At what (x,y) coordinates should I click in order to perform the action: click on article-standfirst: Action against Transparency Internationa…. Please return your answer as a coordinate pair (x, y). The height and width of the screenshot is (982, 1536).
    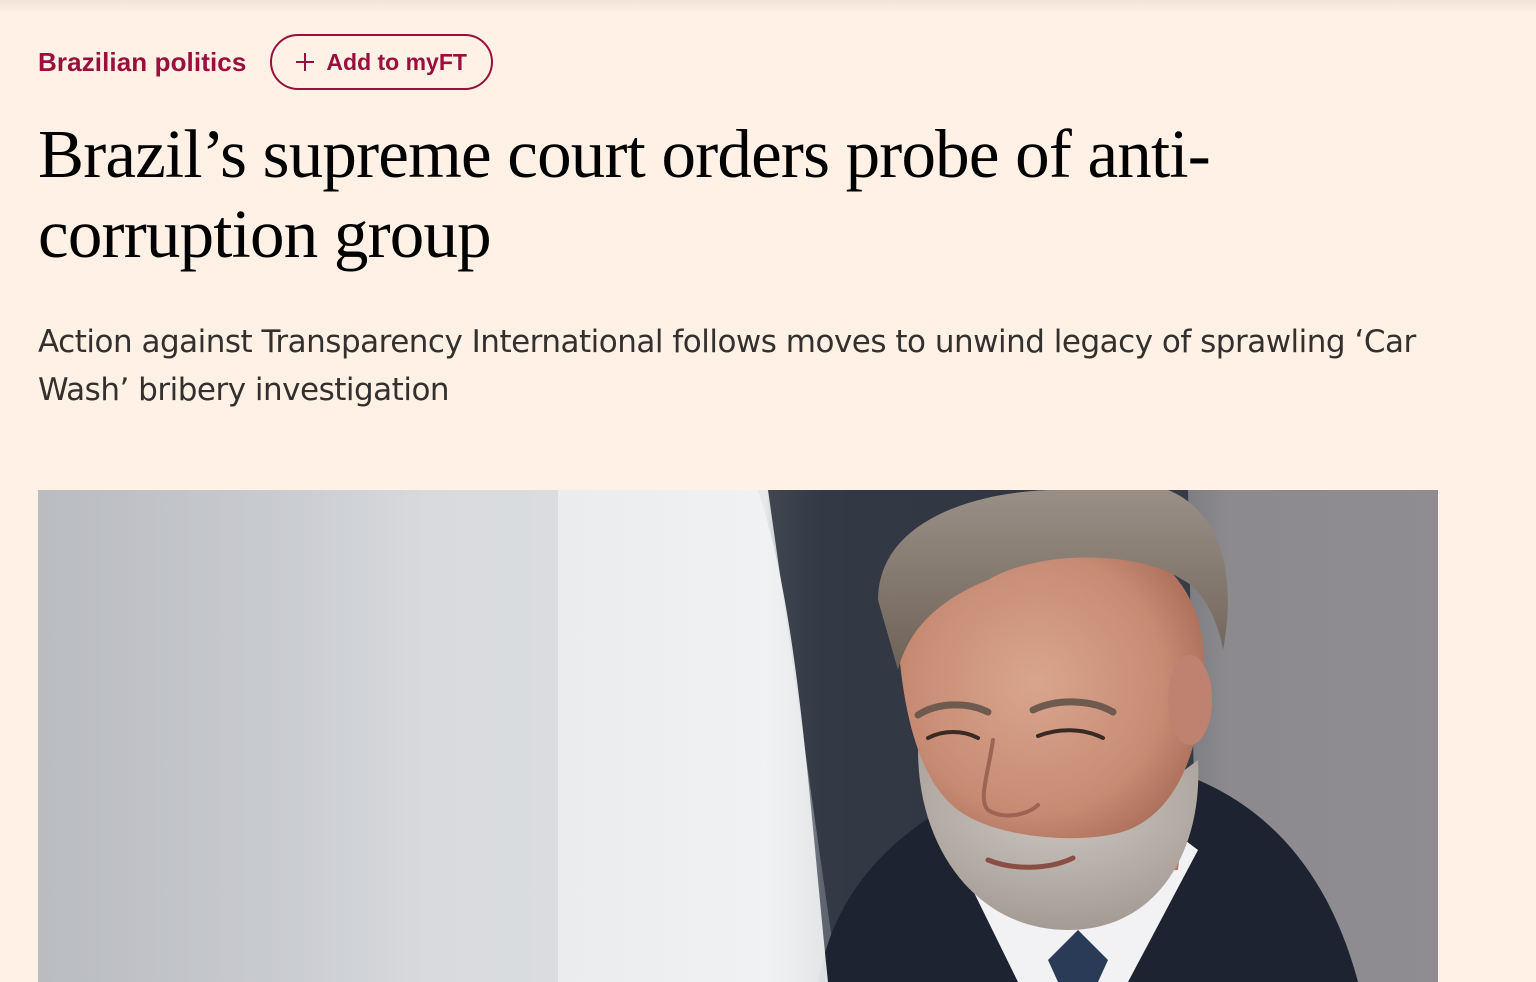
    Looking at the image, I should click on (727, 366).